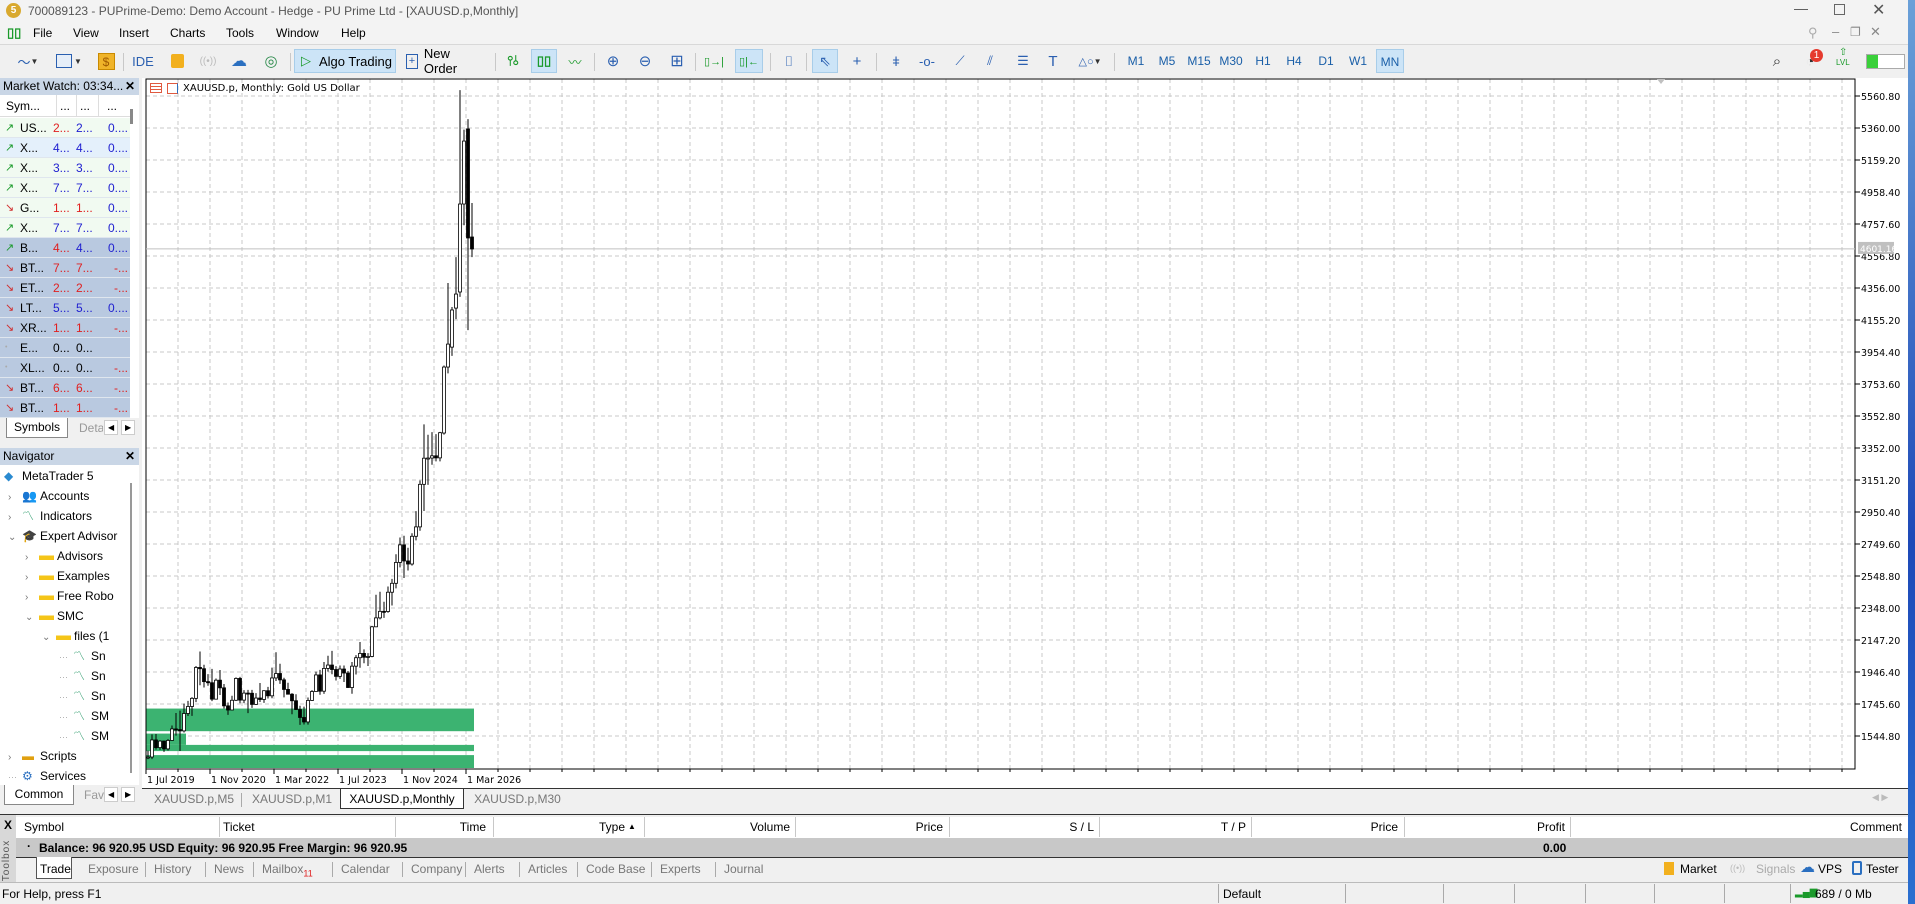 Image resolution: width=1915 pixels, height=904 pixels. I want to click on toolbox-tab-trade: Trade, so click(55, 869).